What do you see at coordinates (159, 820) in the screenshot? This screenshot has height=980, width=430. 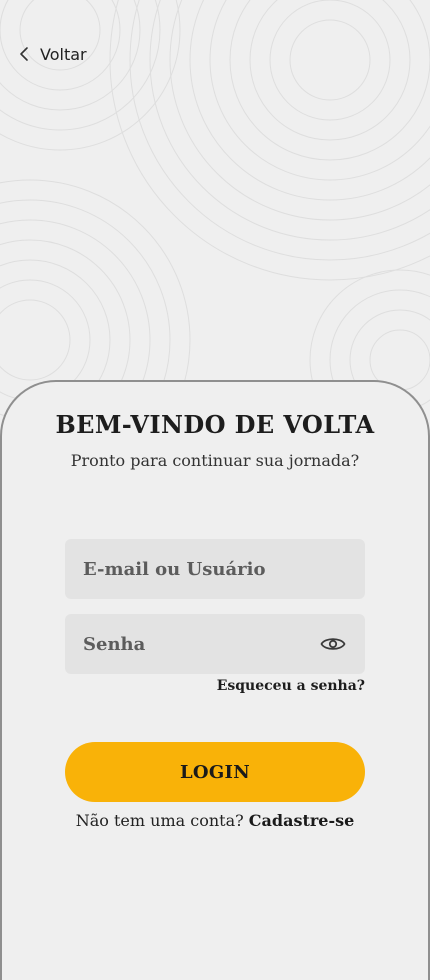 I see `signup-prompt-text: Não tem uma conta?` at bounding box center [159, 820].